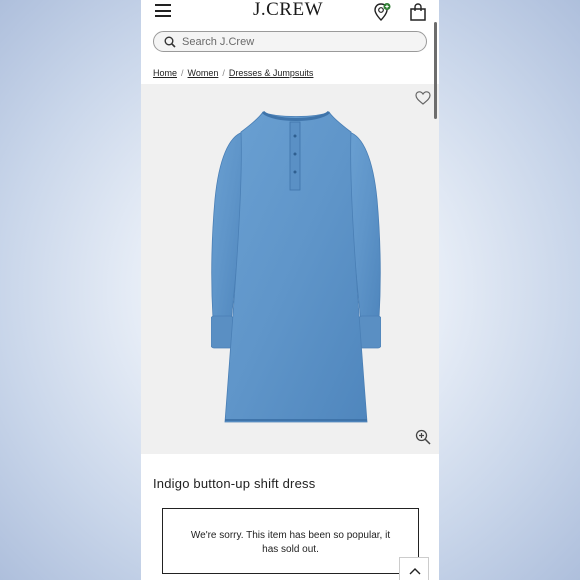 This screenshot has height=580, width=580. Describe the element at coordinates (382, 12) in the screenshot. I see `store-locator-icon` at that location.